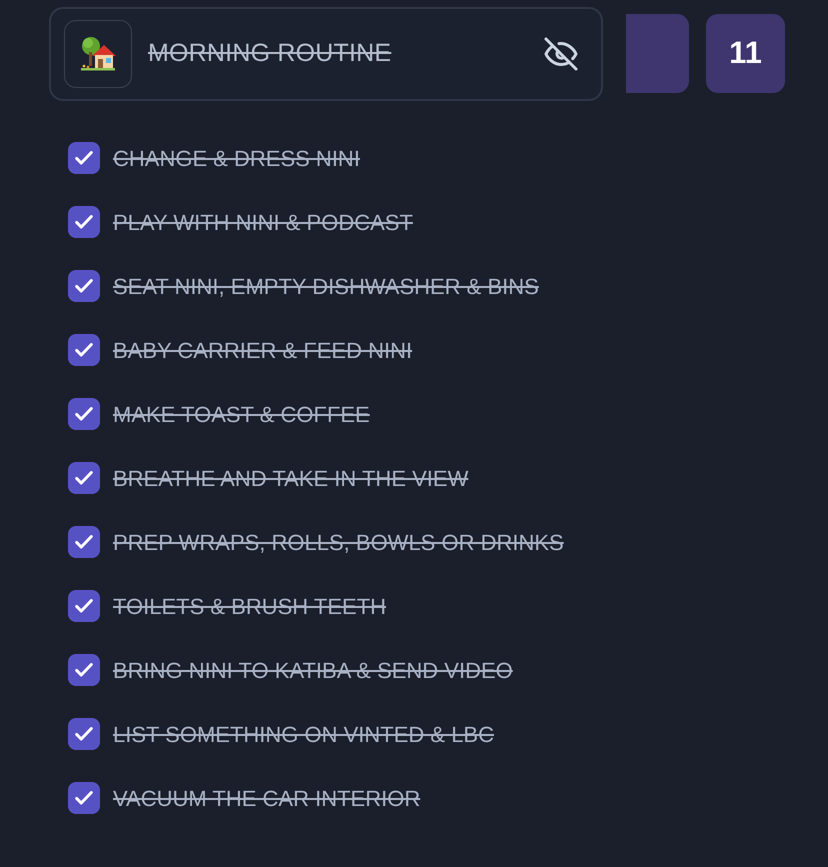  I want to click on task-label: SEAT NINI, EMPTY DISHWASHER & BINS, so click(326, 286).